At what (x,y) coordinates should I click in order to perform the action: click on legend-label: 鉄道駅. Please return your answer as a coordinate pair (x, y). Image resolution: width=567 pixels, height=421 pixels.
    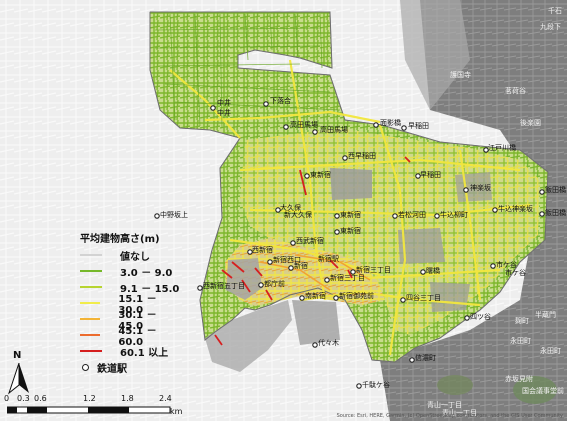
    Looking at the image, I should click on (112, 369).